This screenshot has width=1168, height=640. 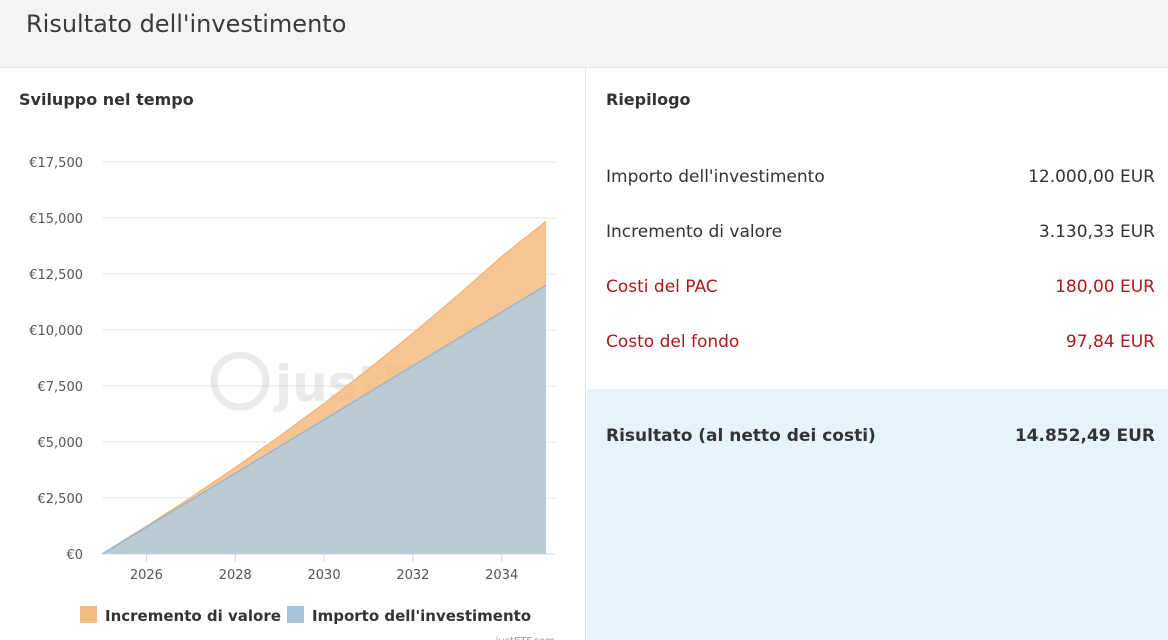 What do you see at coordinates (525, 638) in the screenshot?
I see `chart-credit: justETF.com` at bounding box center [525, 638].